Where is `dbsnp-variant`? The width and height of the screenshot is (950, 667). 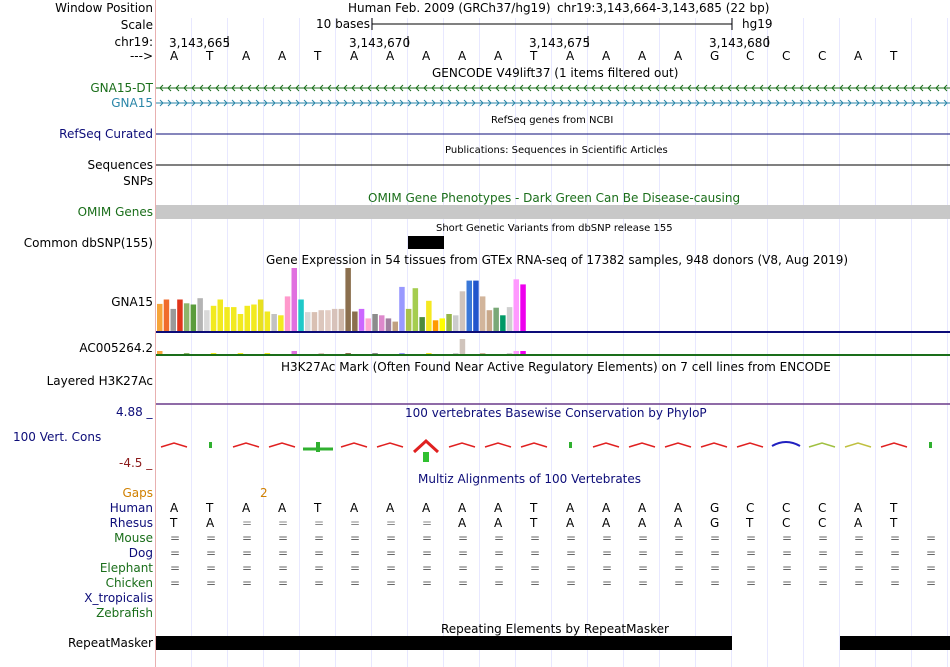
dbsnp-variant is located at coordinates (426, 242).